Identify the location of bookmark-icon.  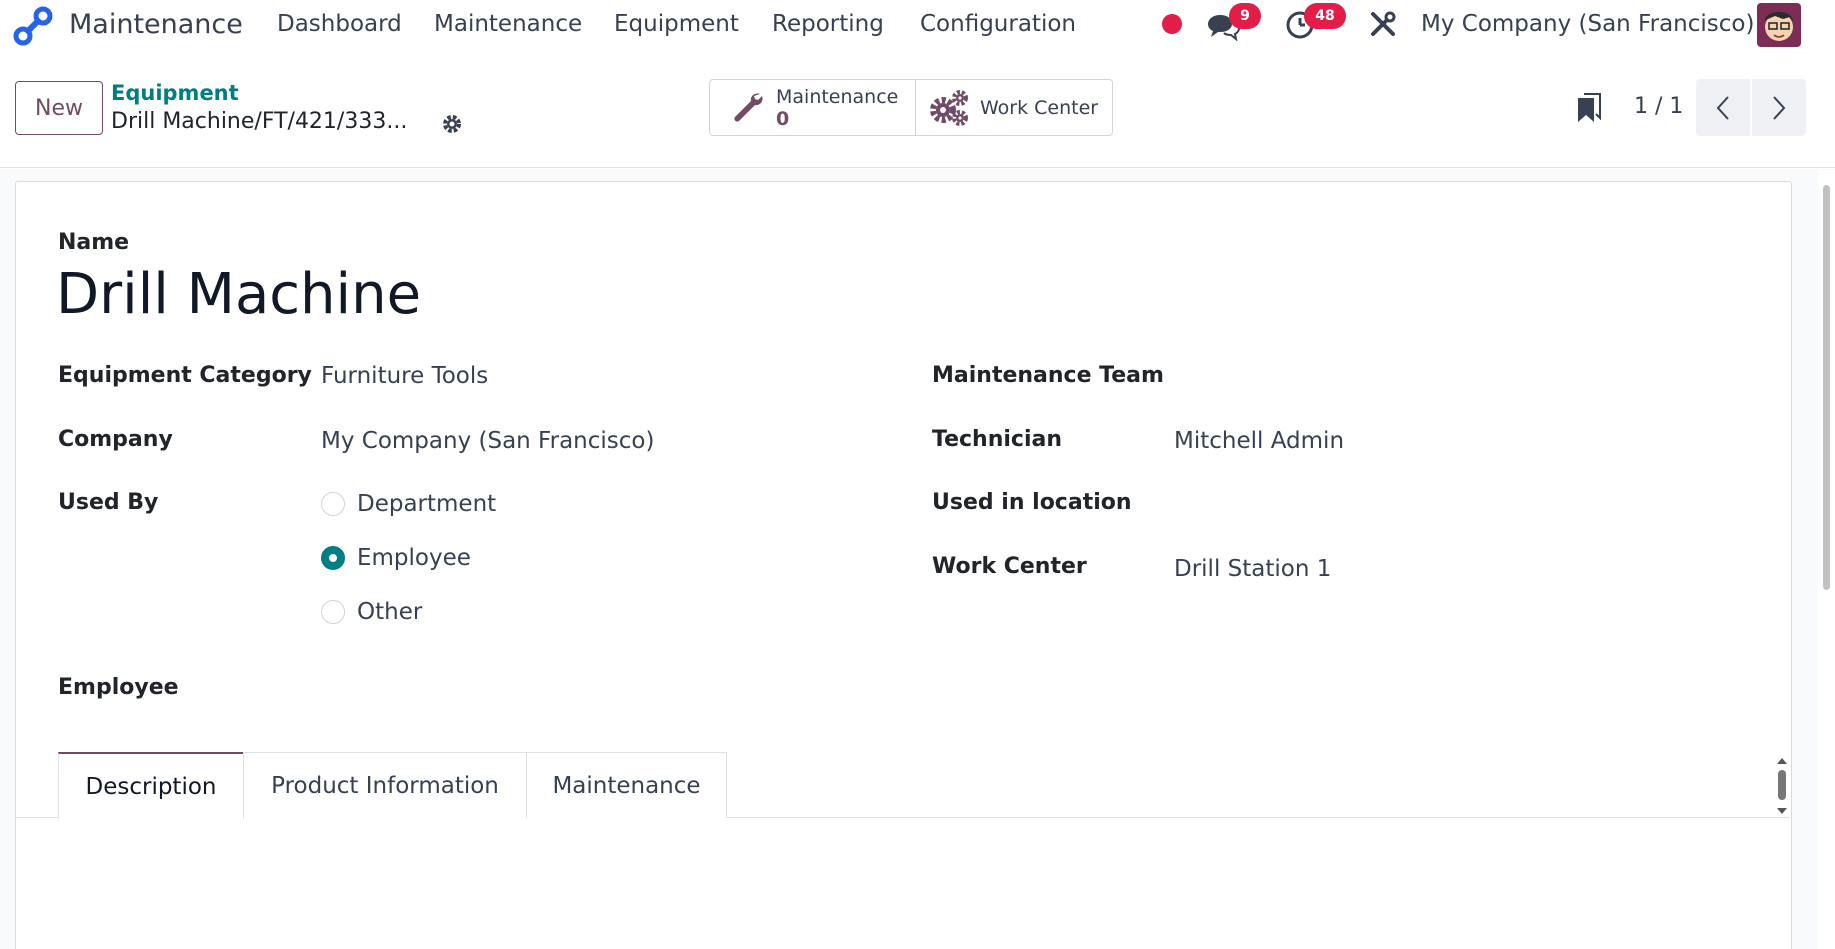
(1589, 108).